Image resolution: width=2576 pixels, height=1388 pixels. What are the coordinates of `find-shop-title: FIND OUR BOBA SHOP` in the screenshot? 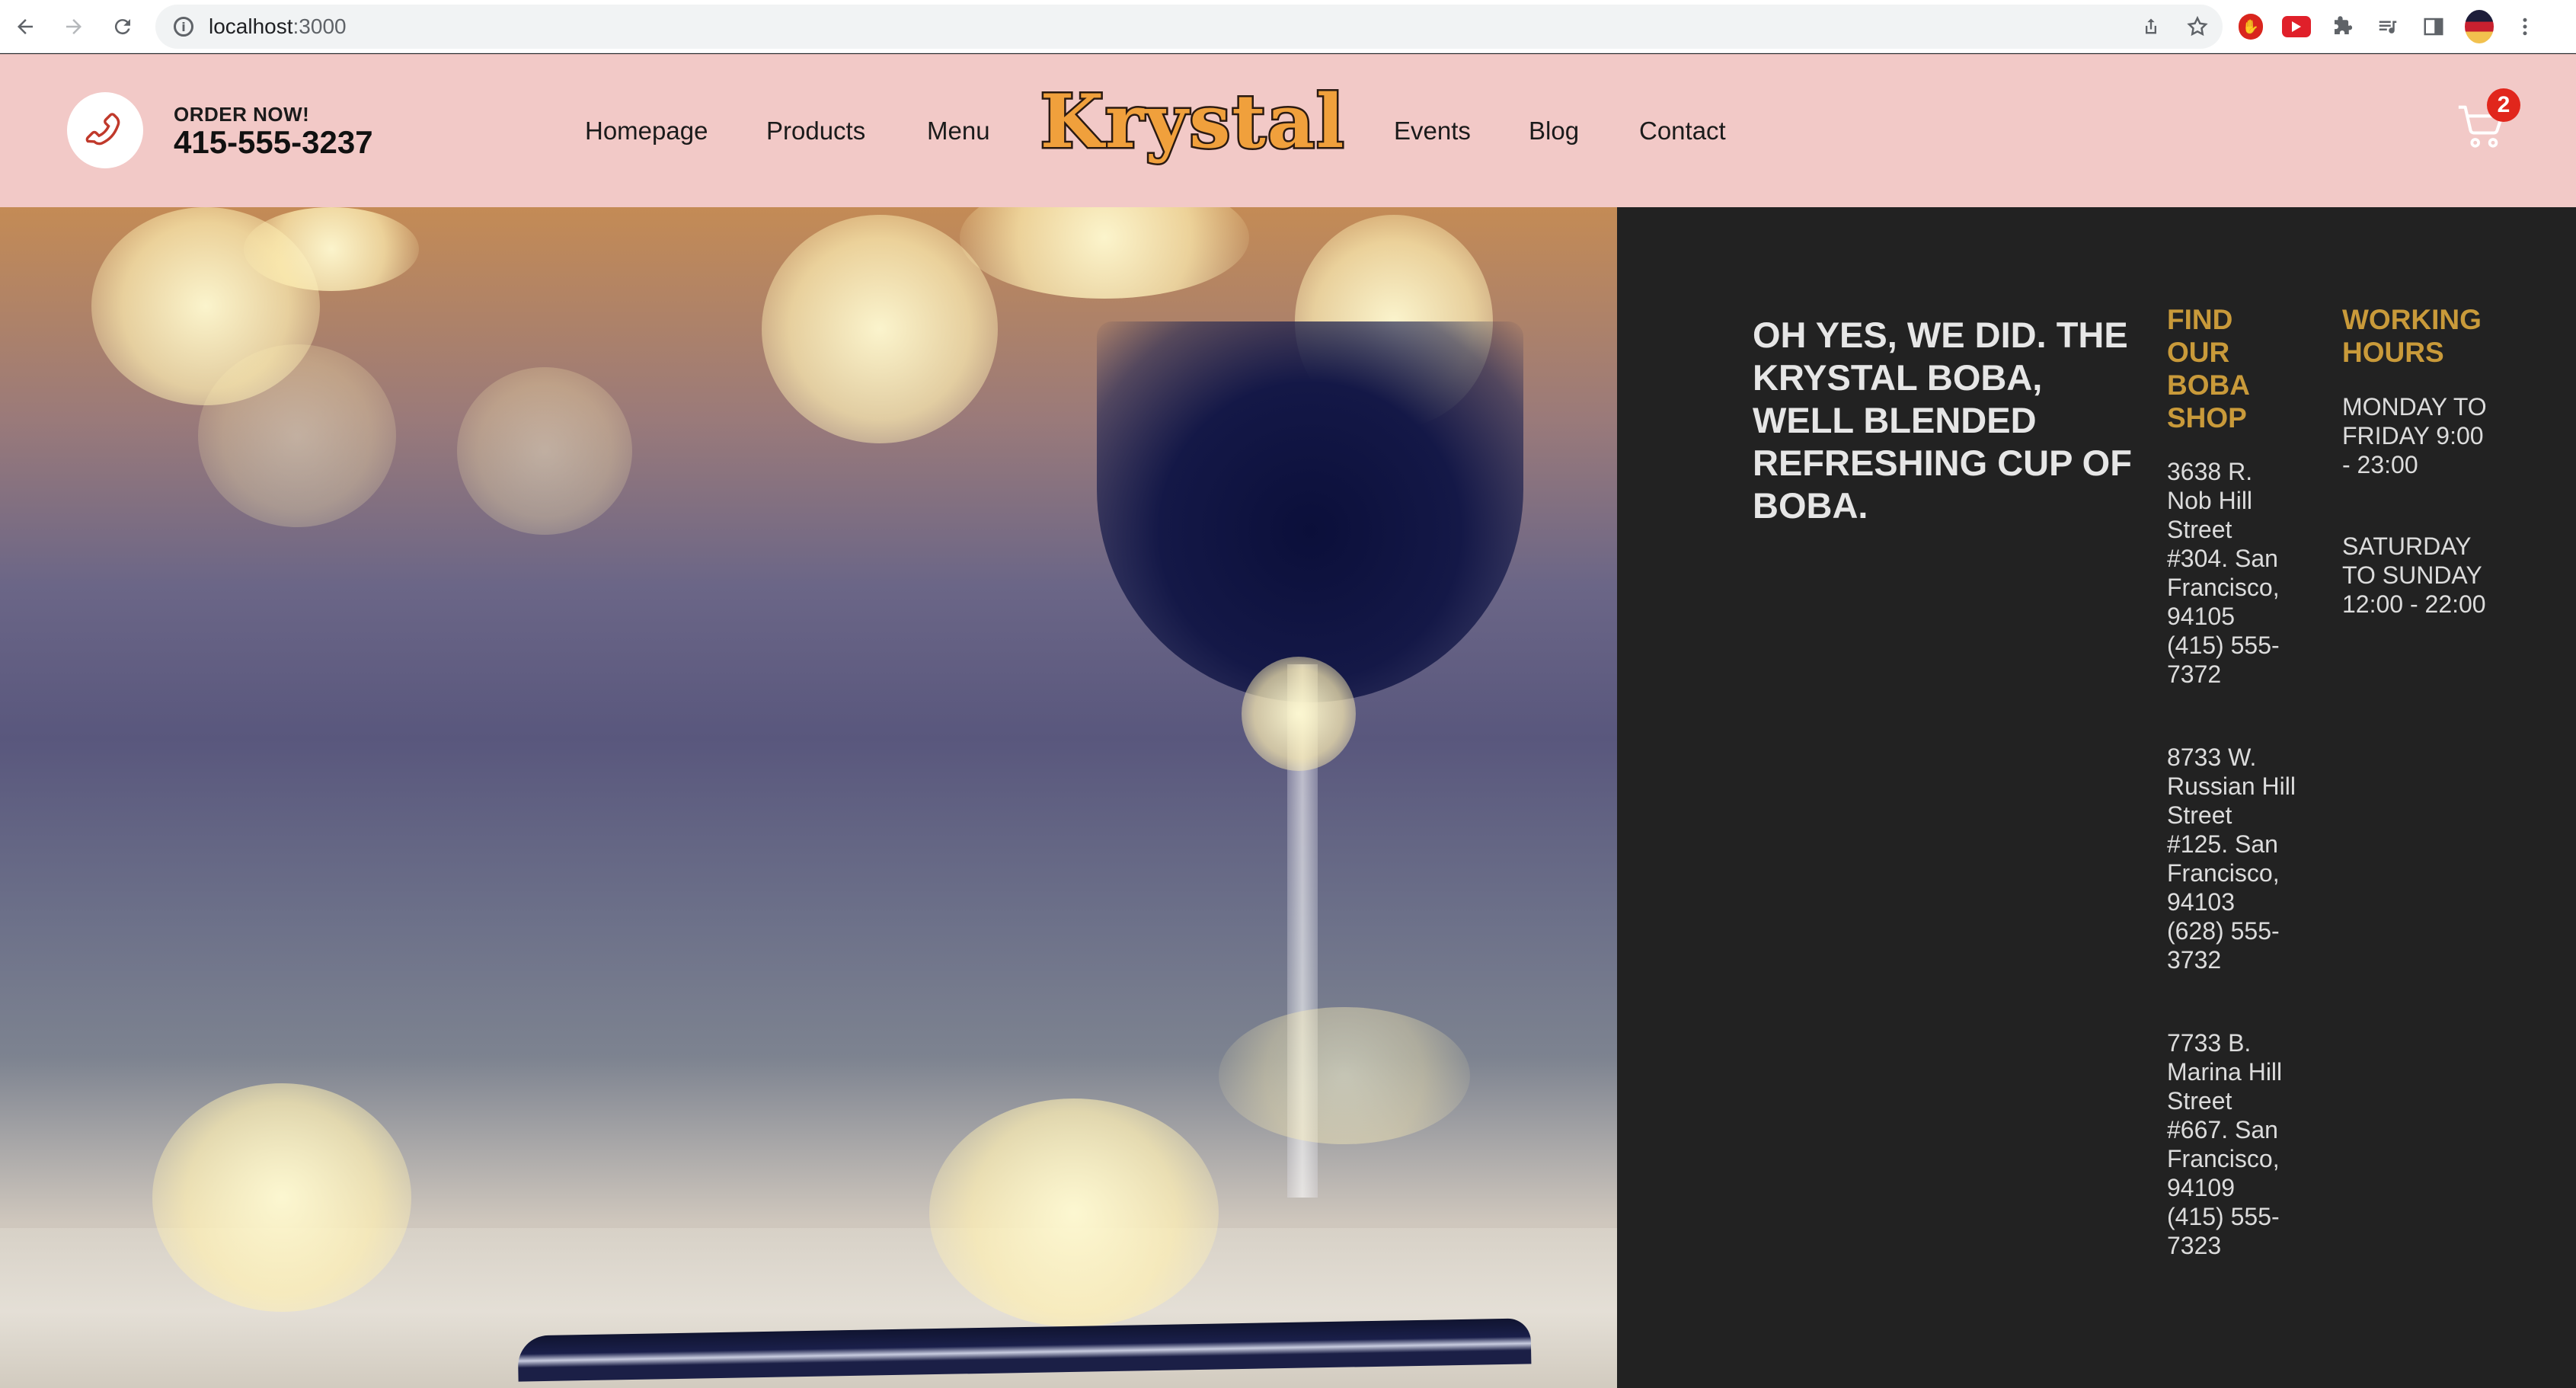 It's located at (2208, 368).